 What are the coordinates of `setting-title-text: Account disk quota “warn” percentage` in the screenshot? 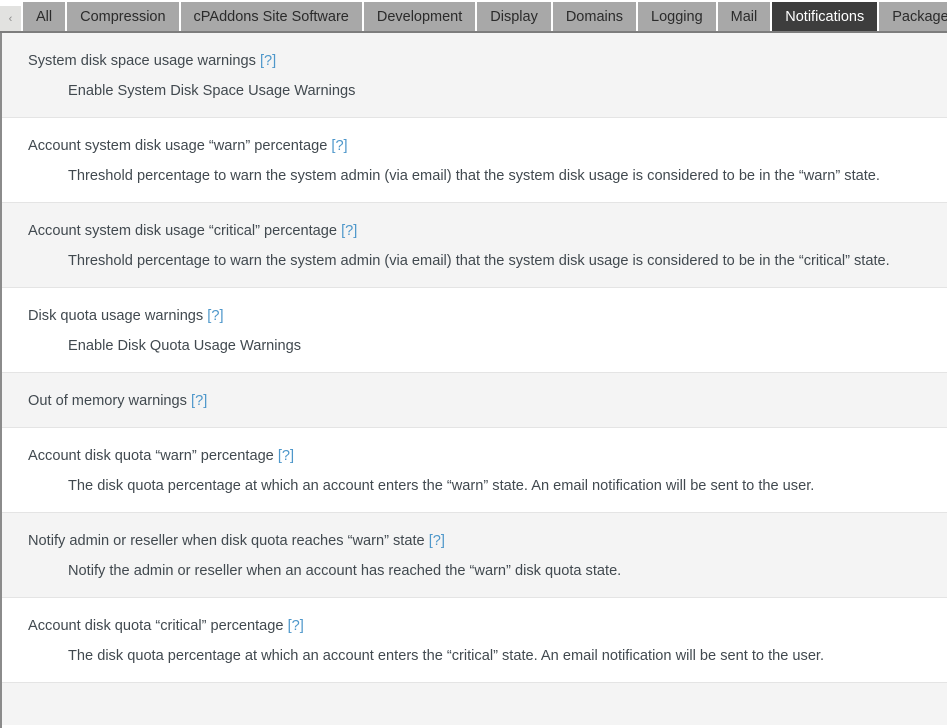 It's located at (151, 456).